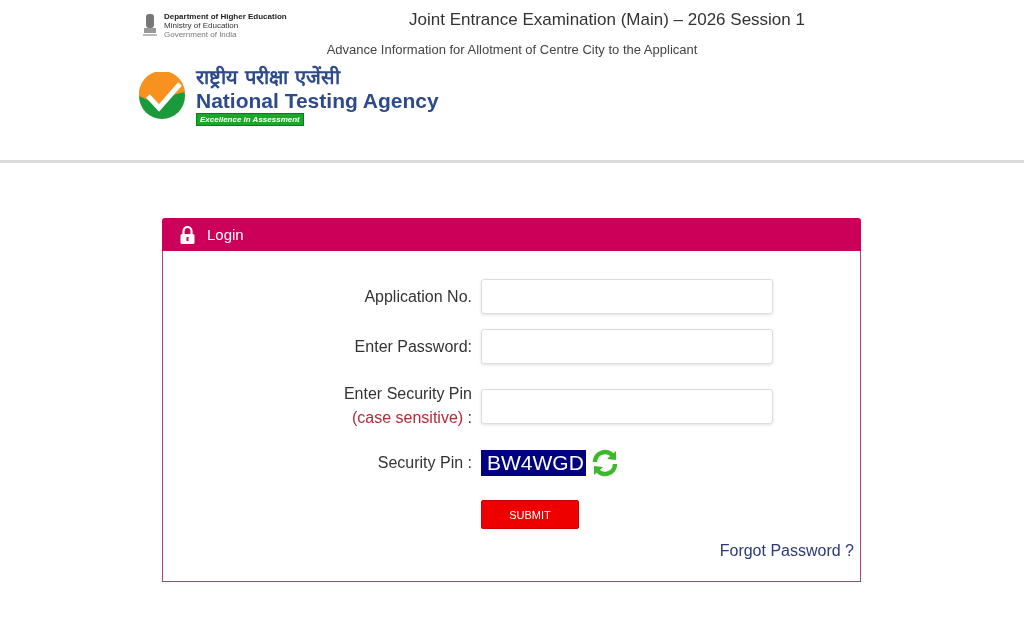  What do you see at coordinates (162, 95) in the screenshot?
I see `logo-icon` at bounding box center [162, 95].